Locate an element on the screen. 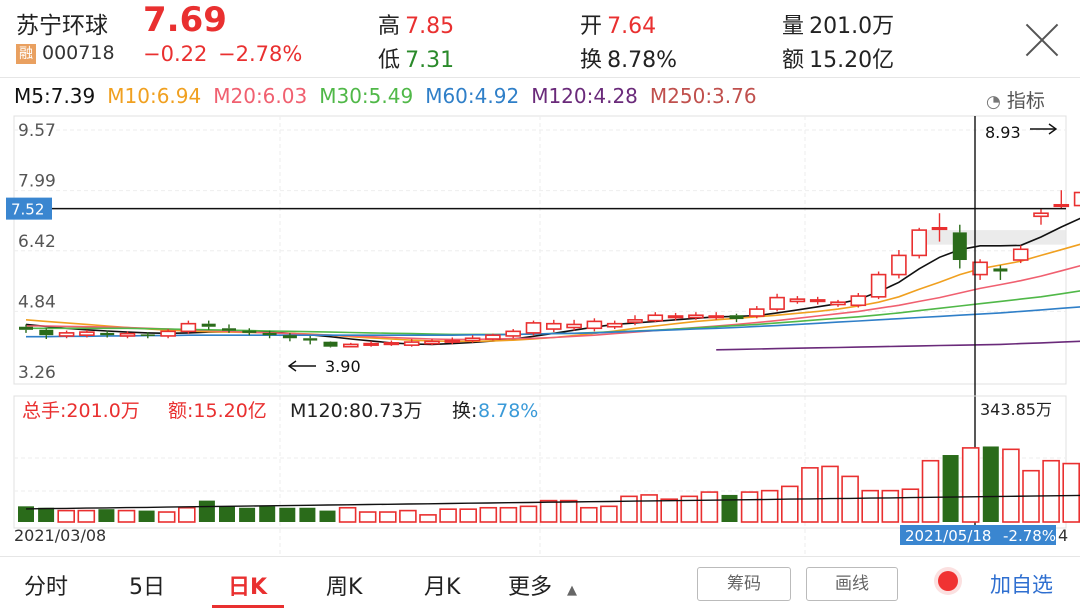  volume-max-label: 343.85万 is located at coordinates (1016, 409).